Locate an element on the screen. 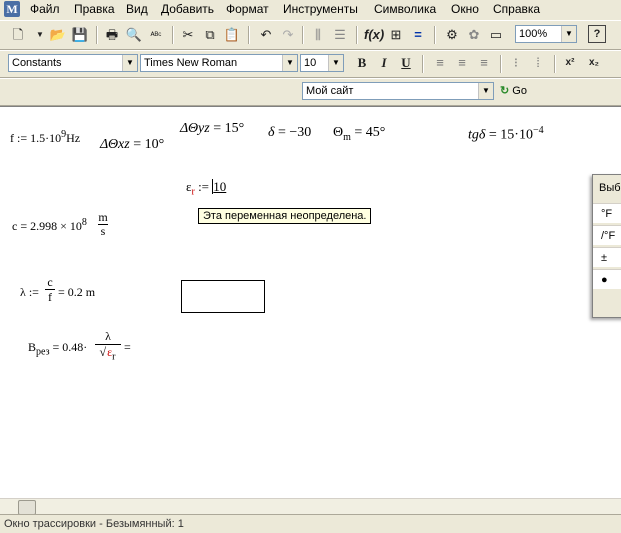 The width and height of the screenshot is (621, 533). superscript-button: x² is located at coordinates (570, 63).